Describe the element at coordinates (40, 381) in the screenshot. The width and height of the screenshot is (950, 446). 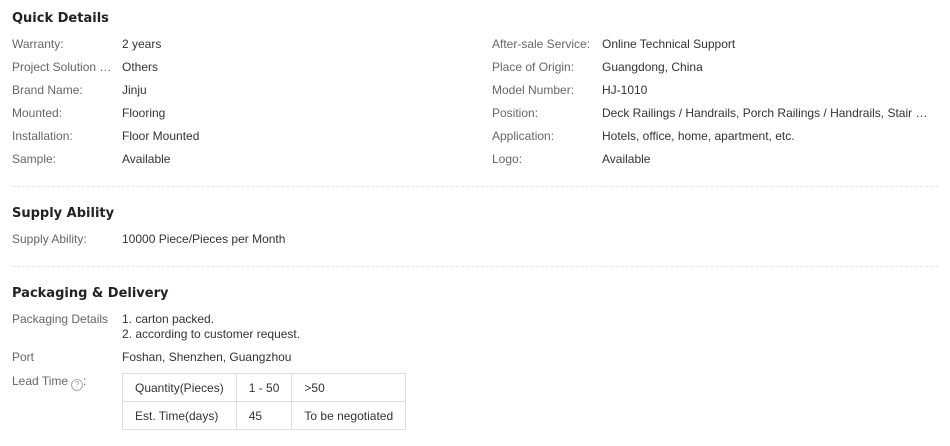
I see `lead-time-text: Lead Time` at that location.